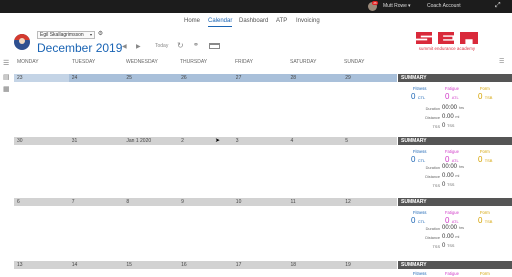 Image resolution: width=512 pixels, height=277 pixels. Describe the element at coordinates (315, 141) in the screenshot. I see `day-cell: 4` at that location.